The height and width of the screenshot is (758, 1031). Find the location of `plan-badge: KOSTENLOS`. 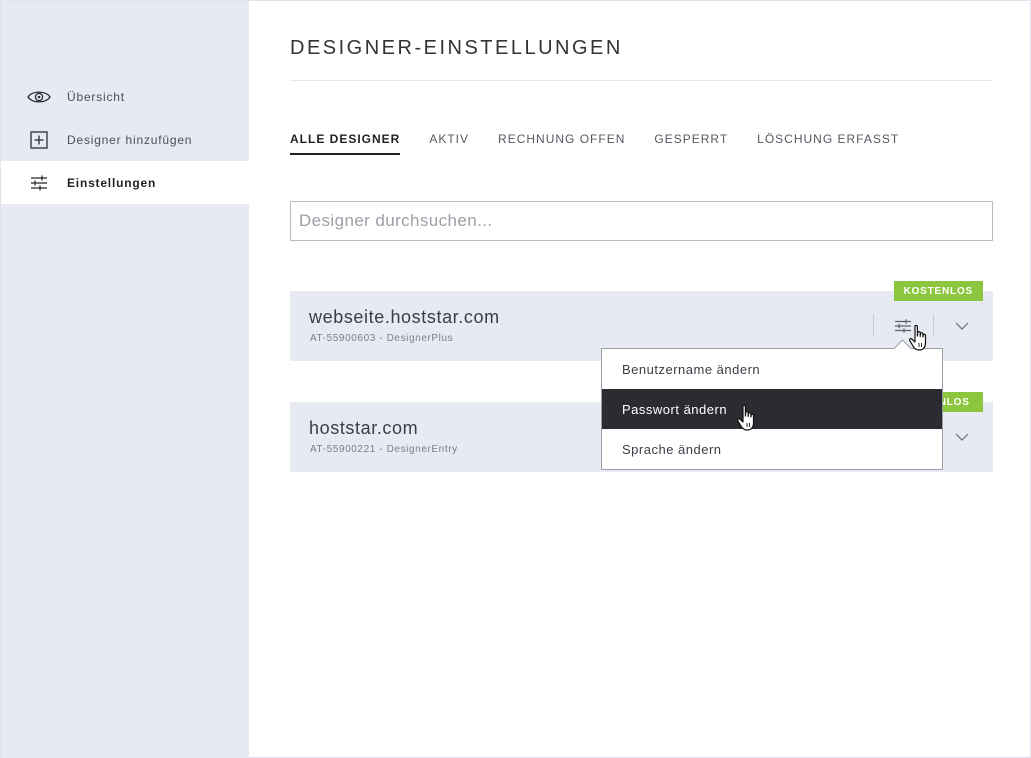

plan-badge: KOSTENLOS is located at coordinates (938, 291).